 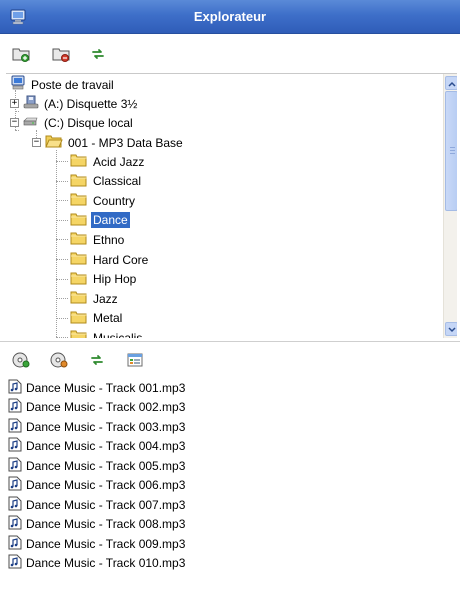 I want to click on file-toolbar, so click(x=230, y=361).